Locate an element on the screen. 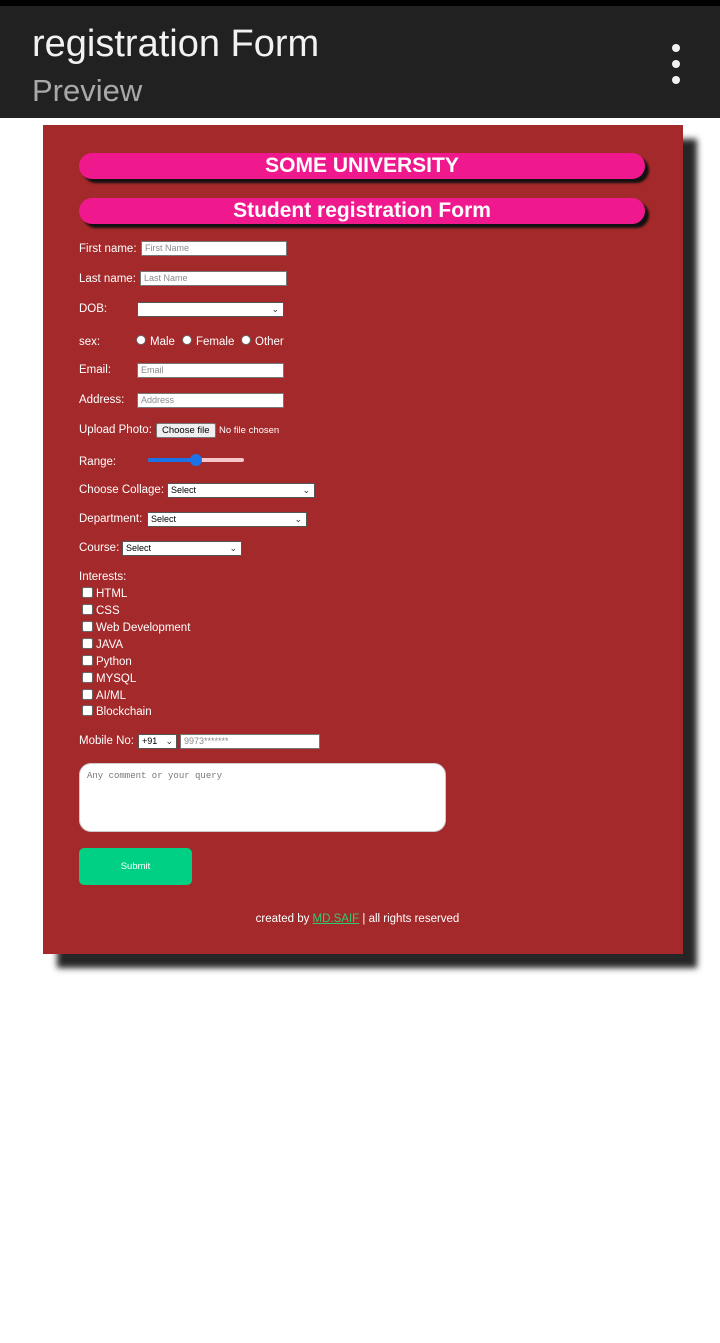 The height and width of the screenshot is (1343, 720). country-code-value: +91 is located at coordinates (150, 741).